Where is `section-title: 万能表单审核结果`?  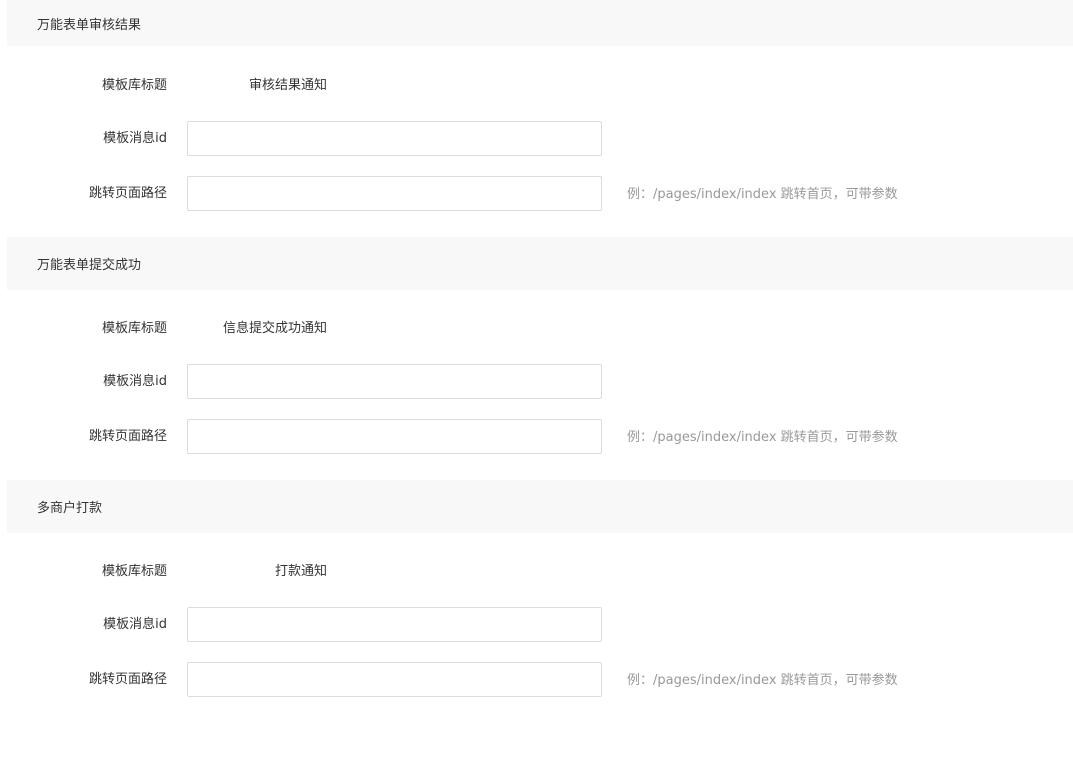
section-title: 万能表单审核结果 is located at coordinates (89, 25).